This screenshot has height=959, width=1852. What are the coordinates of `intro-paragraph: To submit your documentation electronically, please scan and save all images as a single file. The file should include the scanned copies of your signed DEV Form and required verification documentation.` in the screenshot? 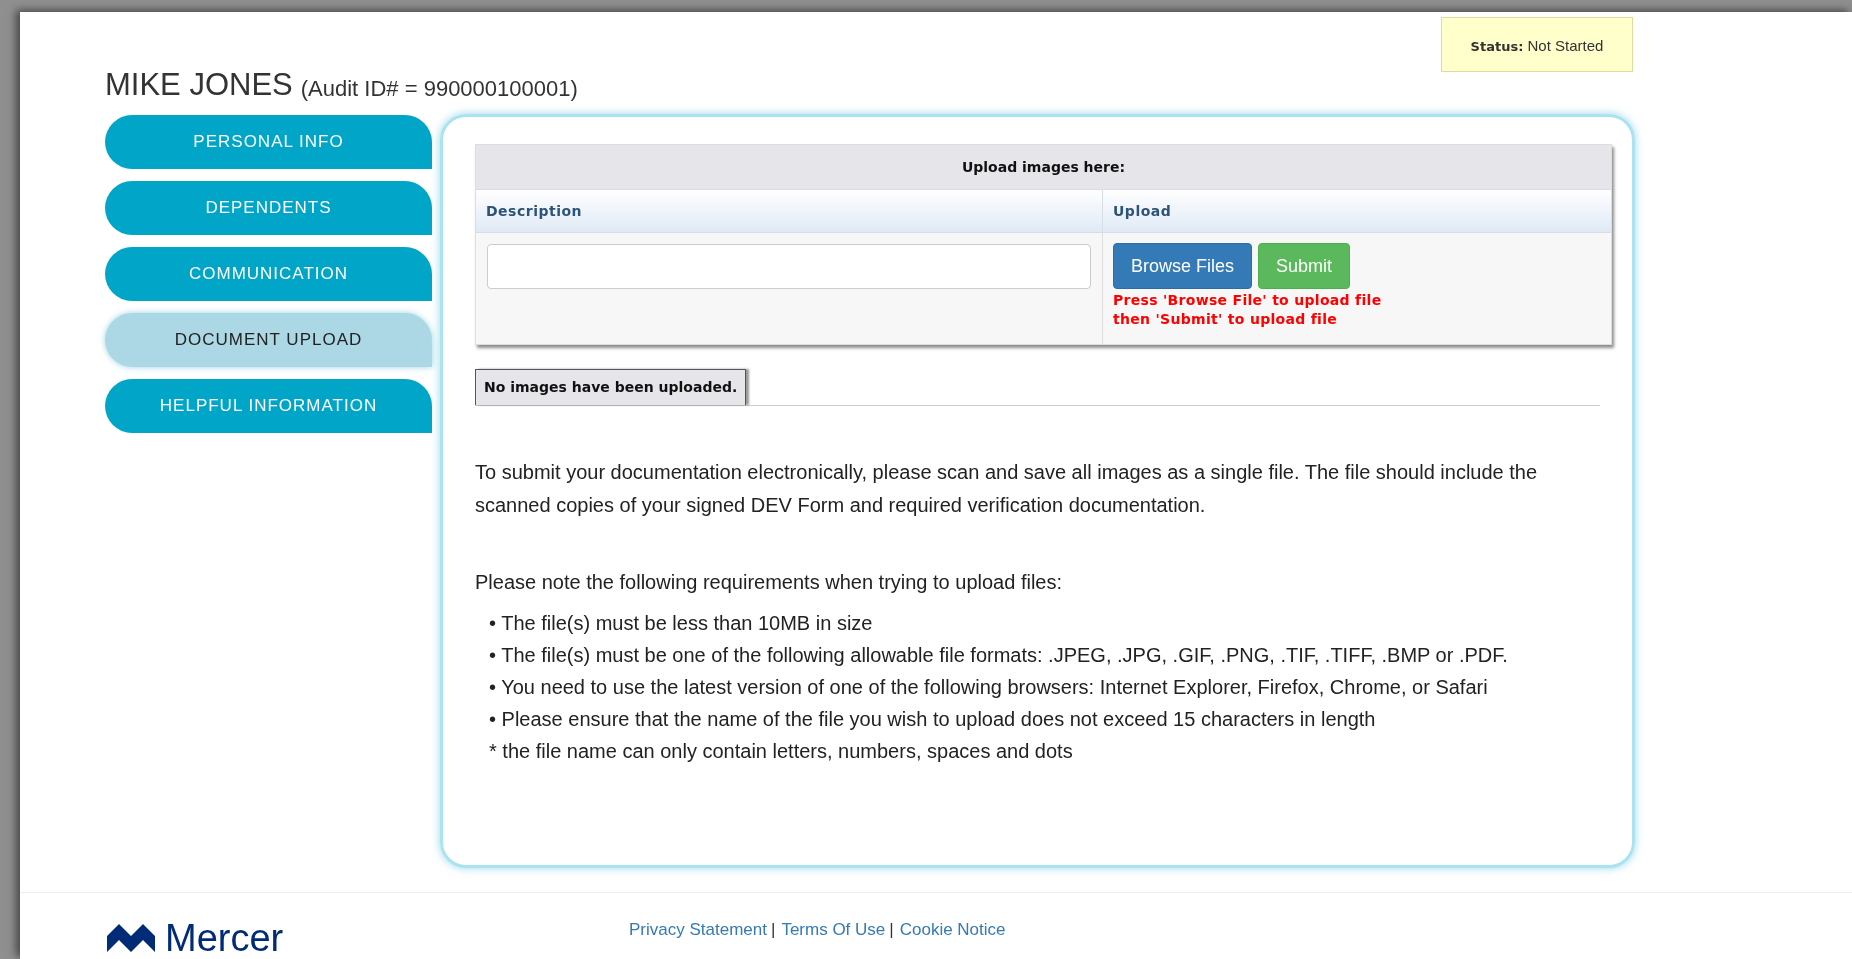 It's located at (1007, 489).